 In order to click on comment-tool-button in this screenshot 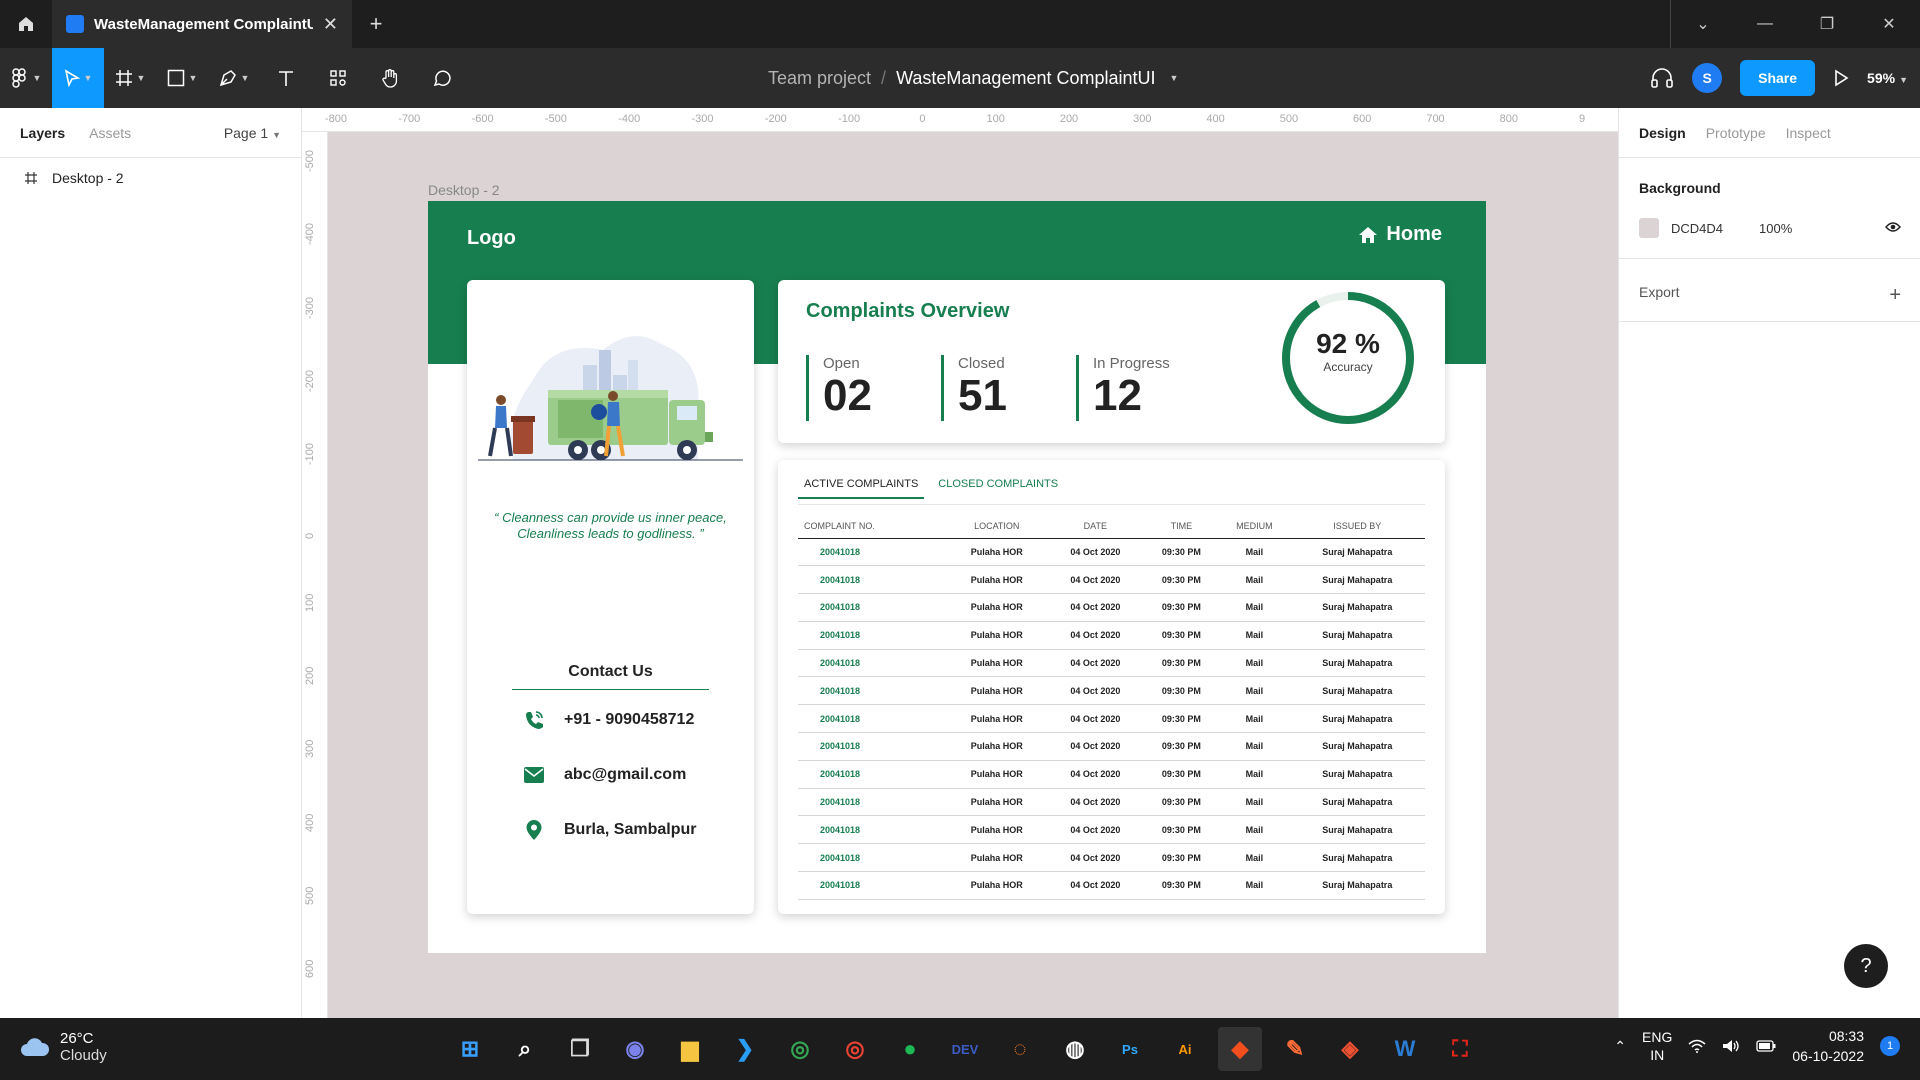, I will do `click(442, 78)`.